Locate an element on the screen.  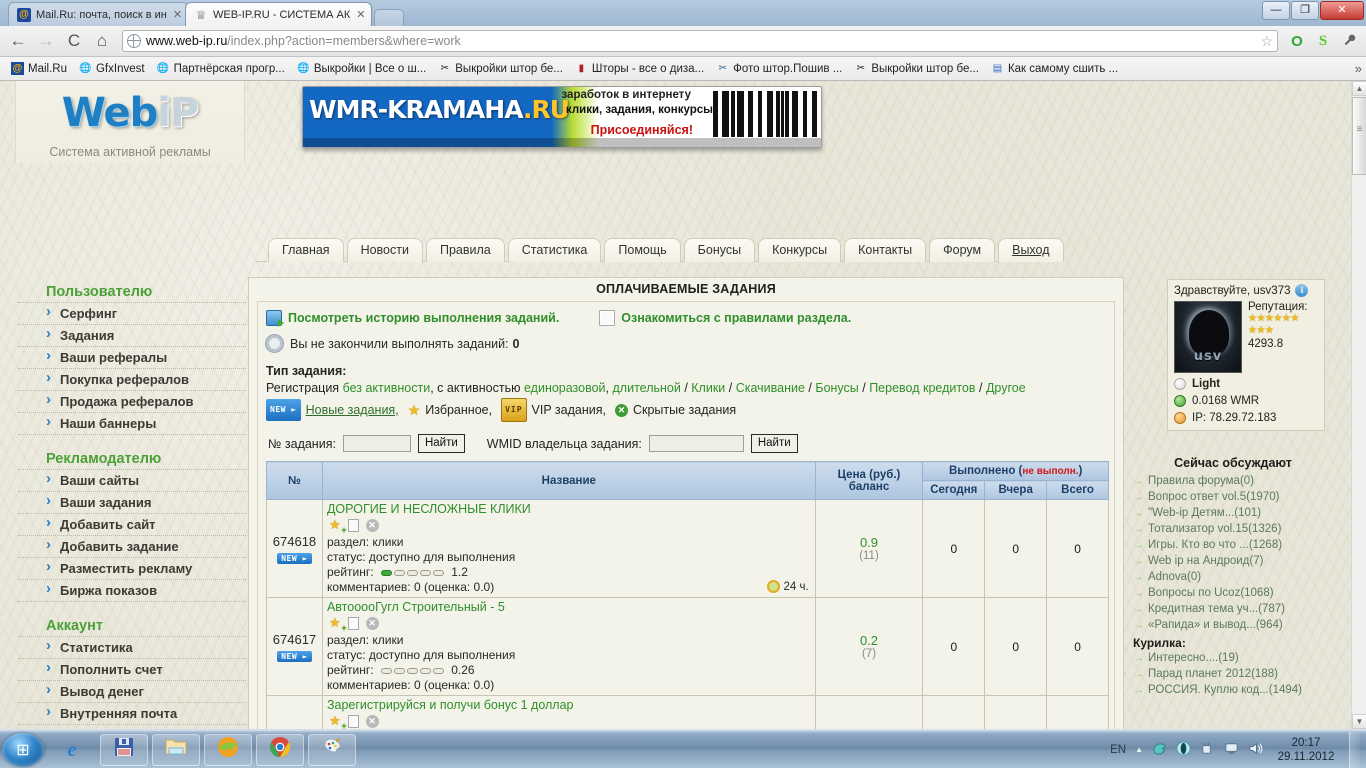
sidebar-item-vashi-referaly: Ваши рефералы is located at coordinates (132, 358).